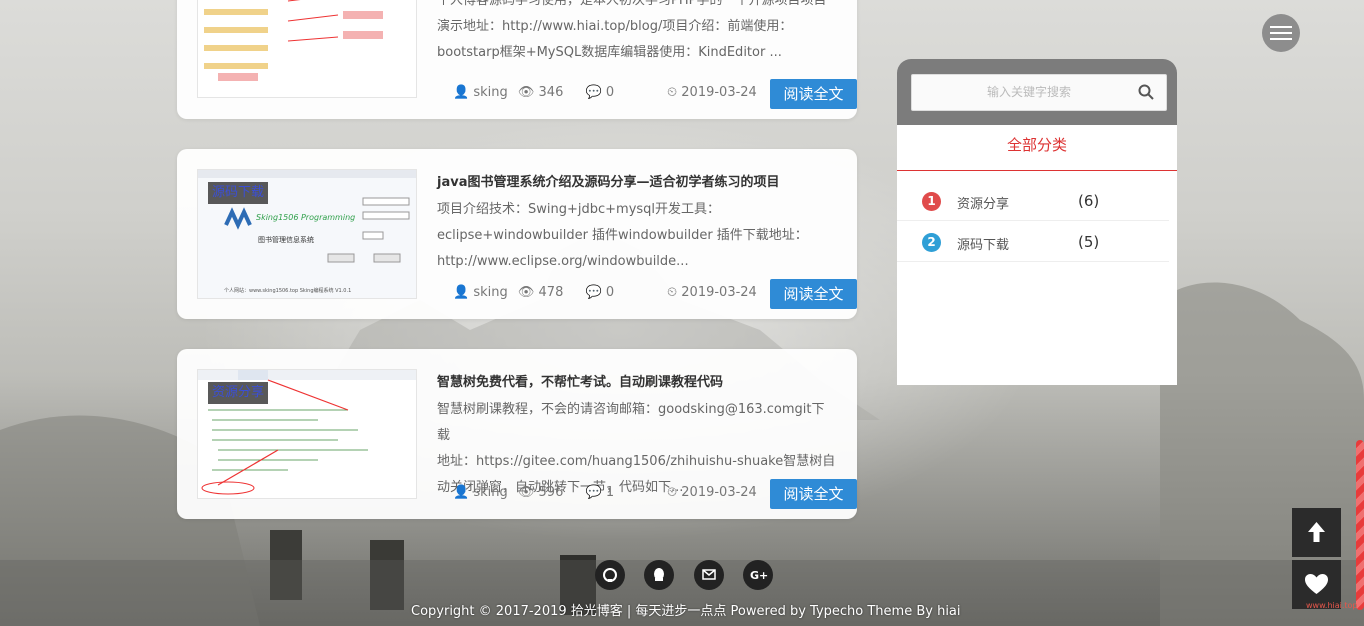 The height and width of the screenshot is (626, 1364). I want to click on category-item: 2 源码下载 (5), so click(1033, 242).